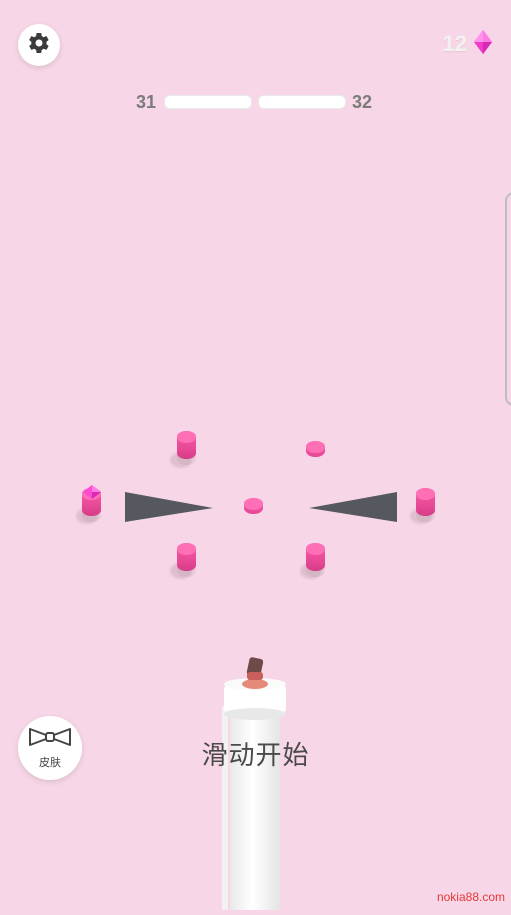  I want to click on peg-top-right, so click(315, 449).